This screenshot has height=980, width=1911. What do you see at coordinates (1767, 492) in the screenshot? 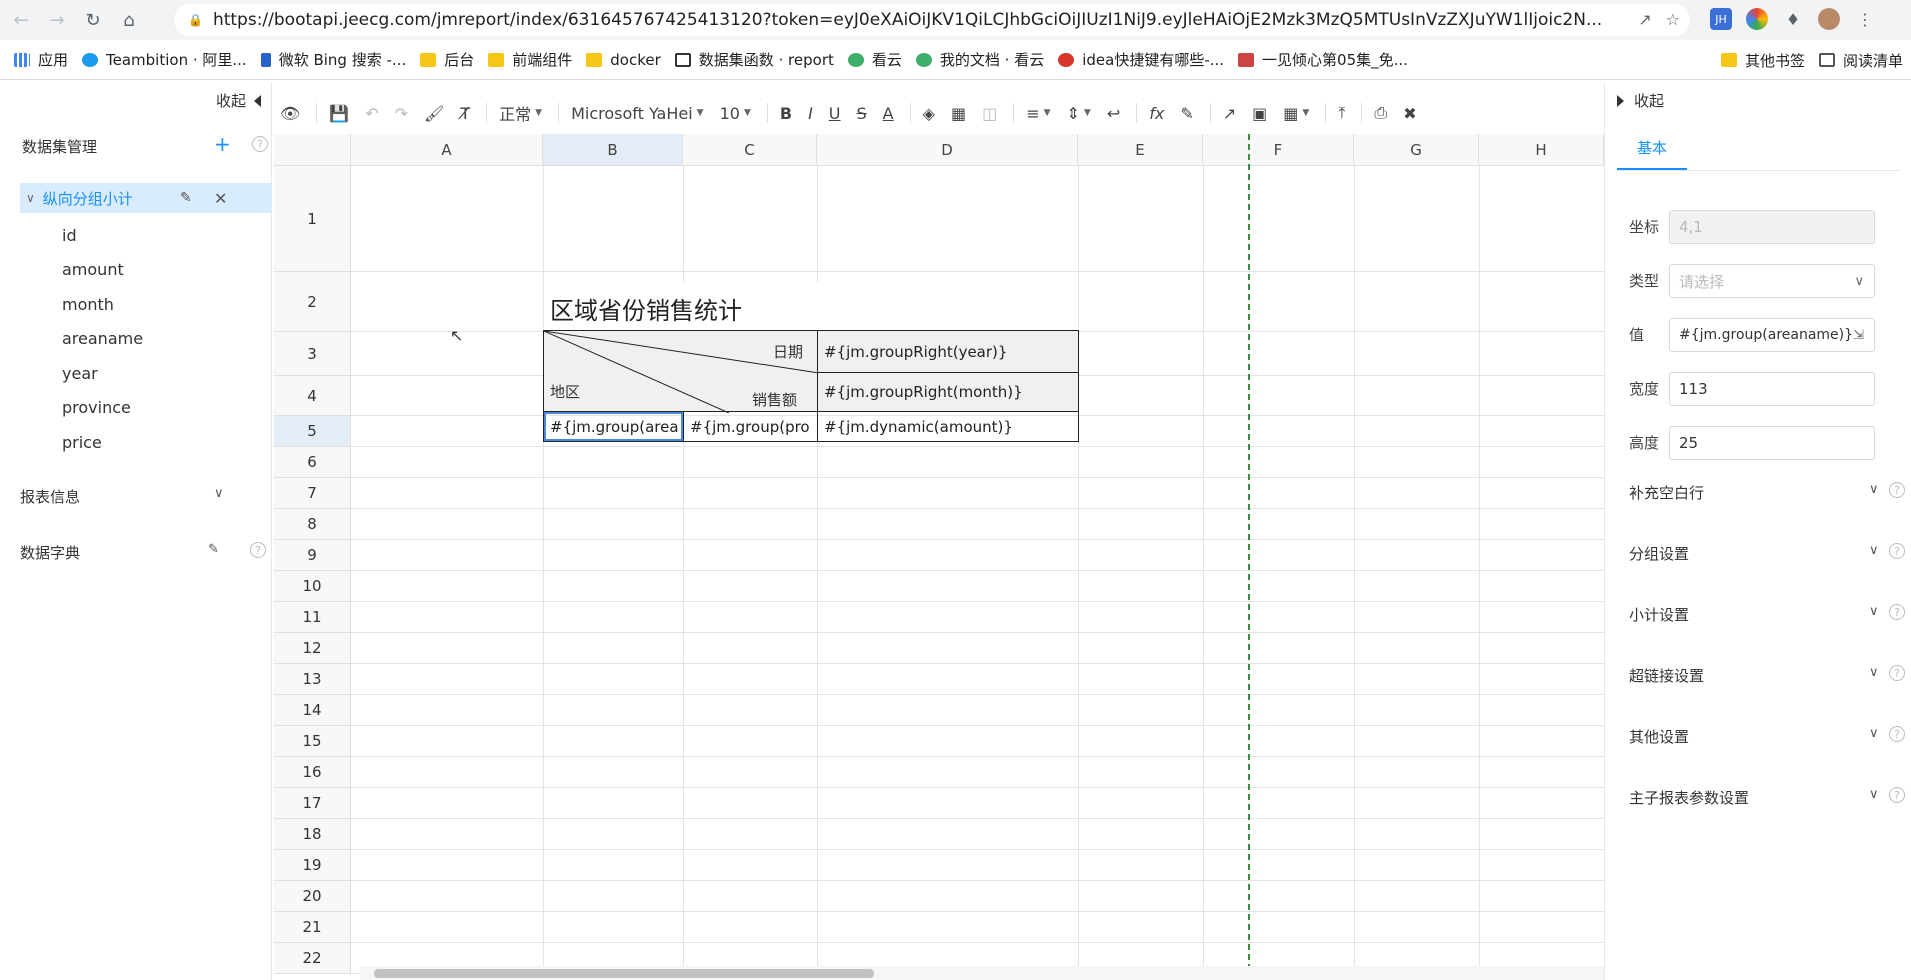
I see `section-blank-rows: 补充空白行 ∨?` at bounding box center [1767, 492].